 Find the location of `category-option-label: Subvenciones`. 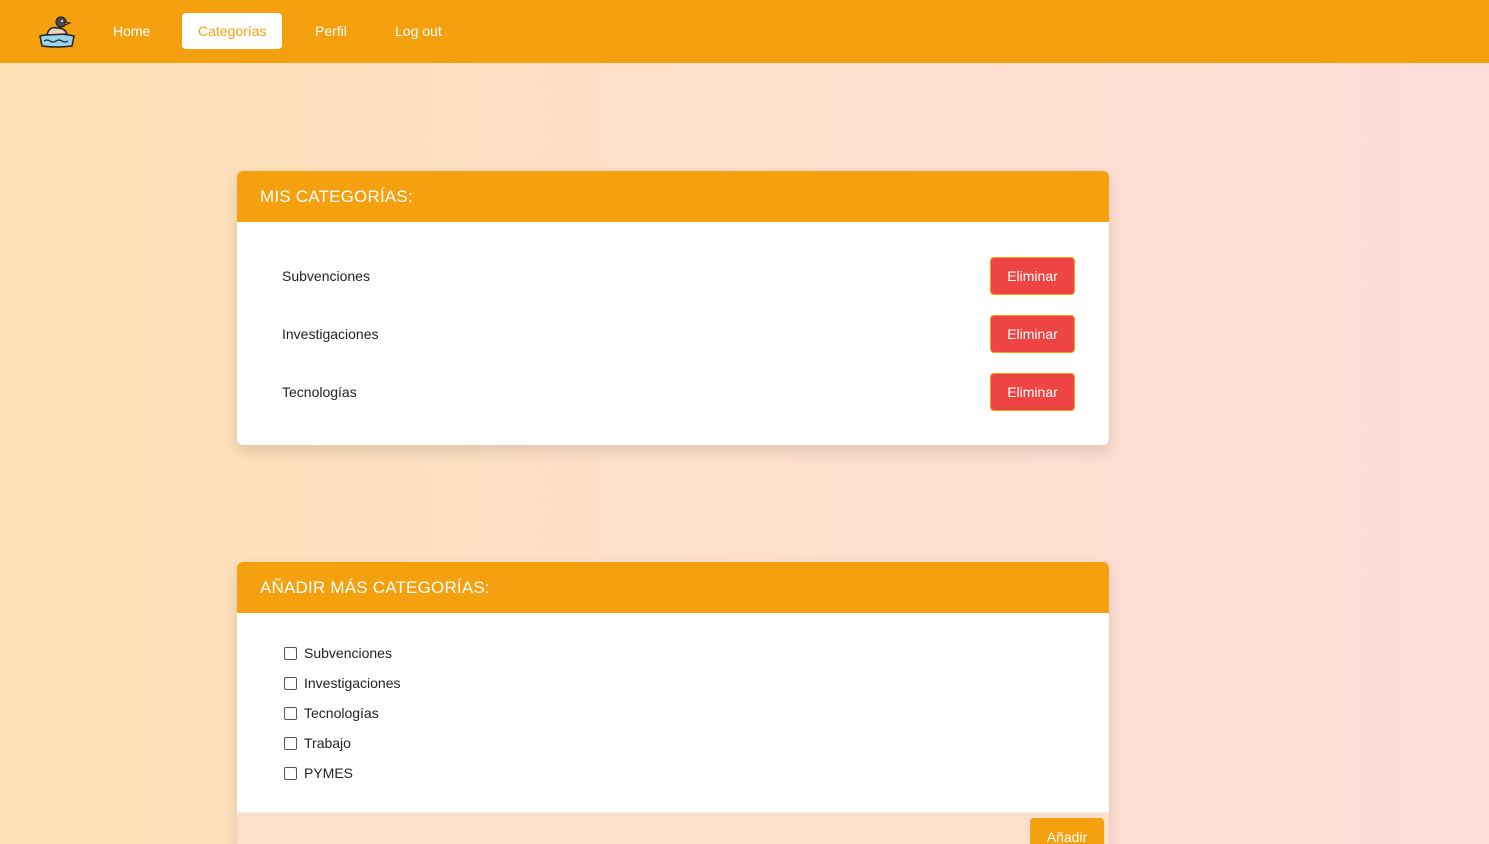

category-option-label: Subvenciones is located at coordinates (348, 653).